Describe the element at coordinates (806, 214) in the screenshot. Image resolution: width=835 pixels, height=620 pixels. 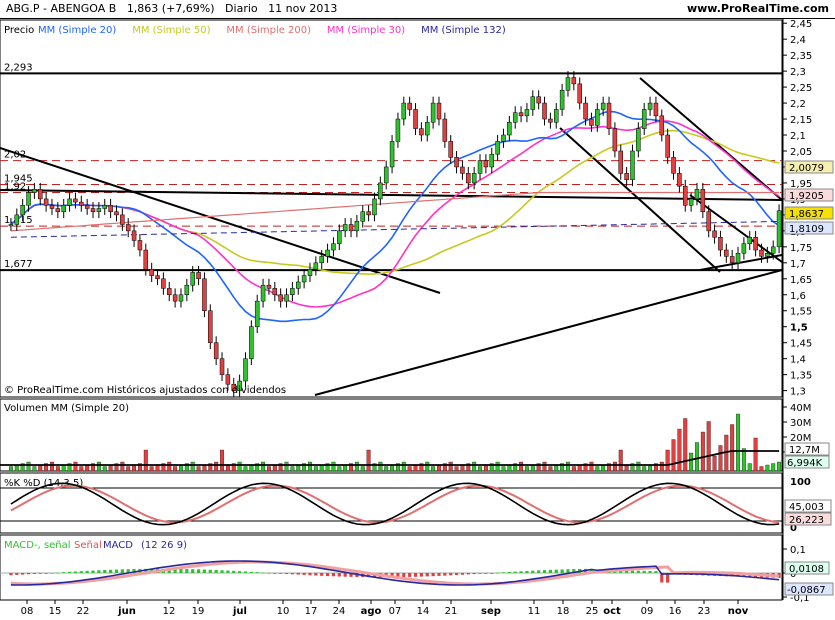
I see `price-tag: 1,8637` at that location.